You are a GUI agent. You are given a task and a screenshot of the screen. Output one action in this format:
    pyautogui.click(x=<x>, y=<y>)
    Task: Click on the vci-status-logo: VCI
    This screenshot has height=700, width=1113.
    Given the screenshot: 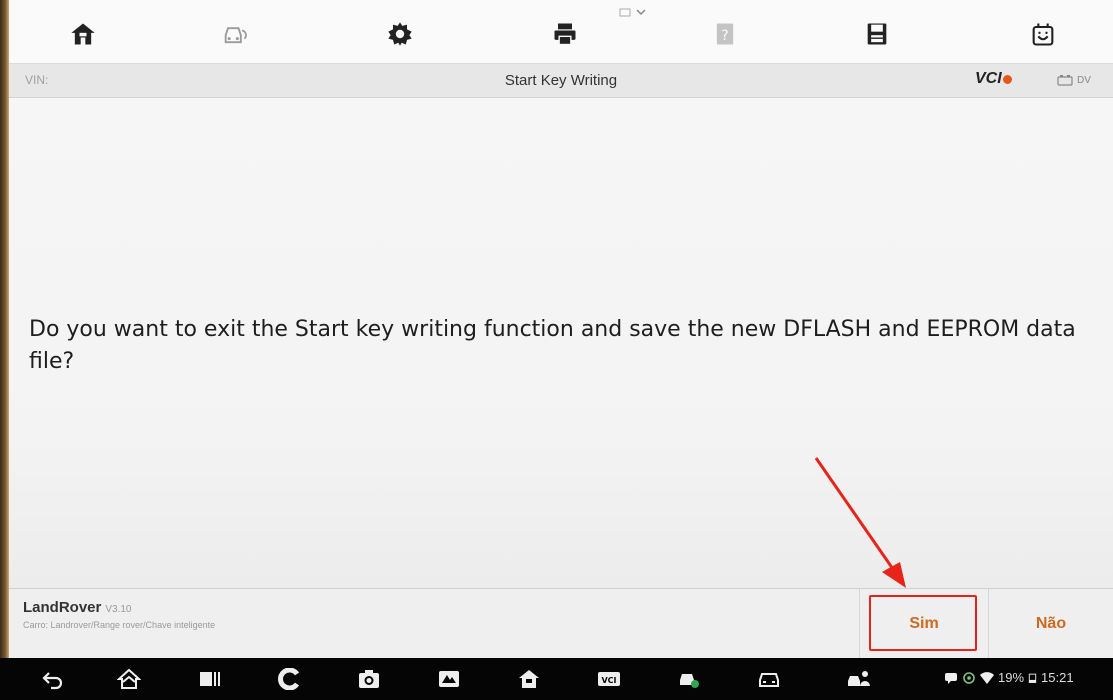 What is the action you would take?
    pyautogui.click(x=993, y=79)
    